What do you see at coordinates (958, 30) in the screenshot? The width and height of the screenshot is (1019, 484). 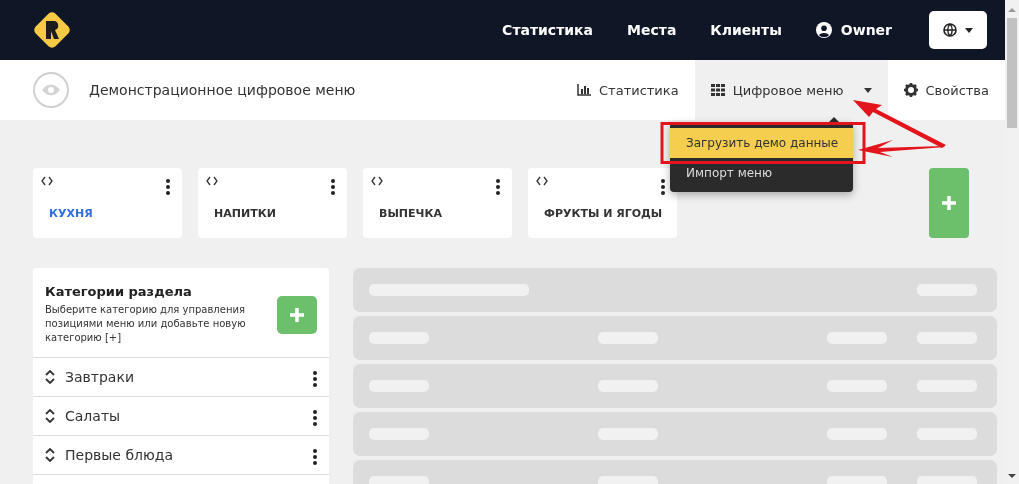 I see `language-button` at bounding box center [958, 30].